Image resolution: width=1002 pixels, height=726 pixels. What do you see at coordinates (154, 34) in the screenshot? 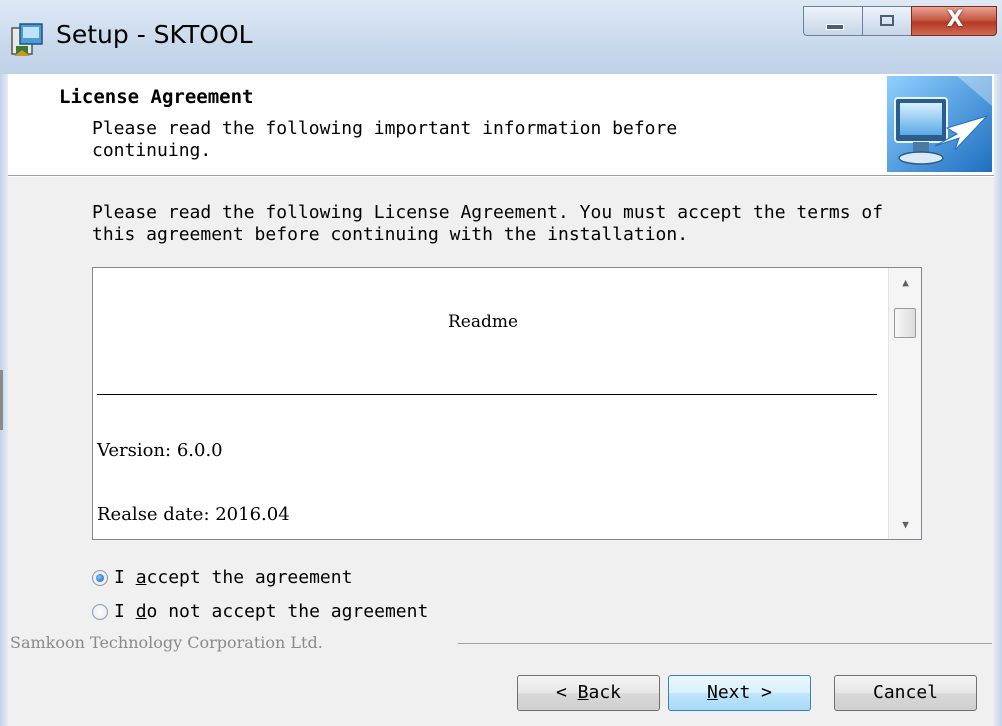
I see `window-title: Setup - SKTOOL` at bounding box center [154, 34].